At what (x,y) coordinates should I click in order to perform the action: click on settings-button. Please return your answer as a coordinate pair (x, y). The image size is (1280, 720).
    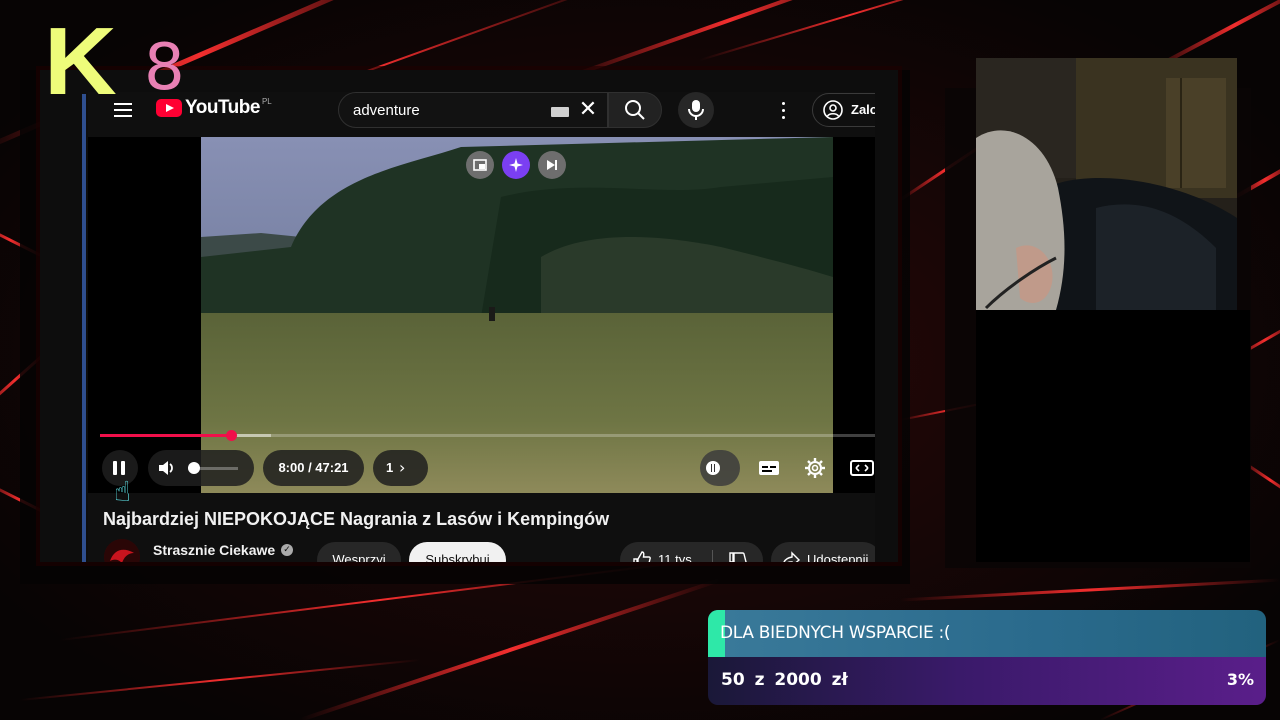
    Looking at the image, I should click on (815, 468).